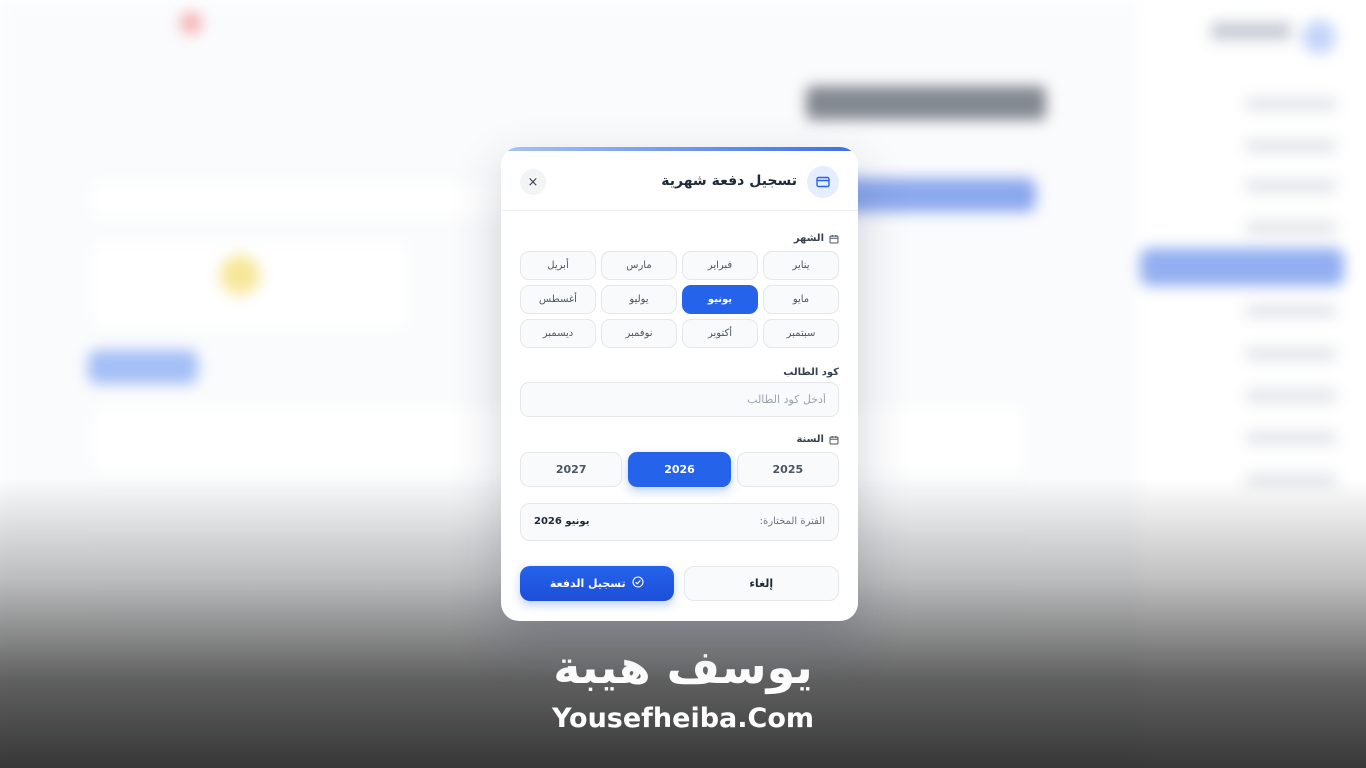 The width and height of the screenshot is (1366, 768). What do you see at coordinates (792, 521) in the screenshot?
I see `selected-period-label: الفترة المختارة:` at bounding box center [792, 521].